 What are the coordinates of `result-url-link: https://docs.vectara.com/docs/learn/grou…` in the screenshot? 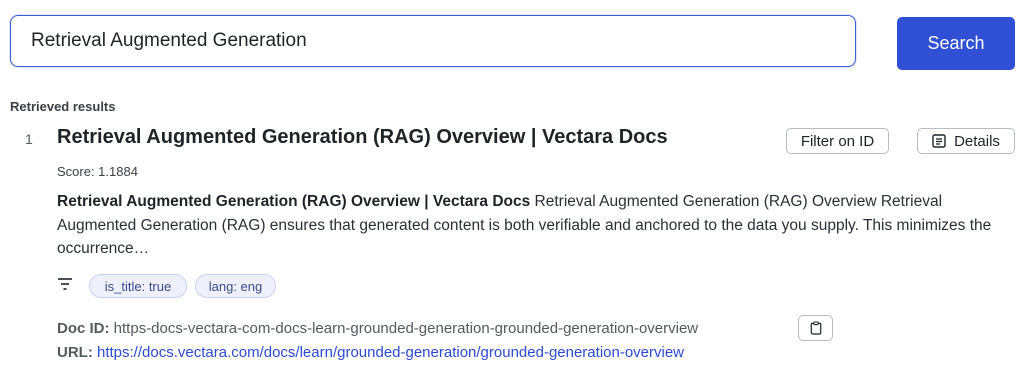 It's located at (390, 352).